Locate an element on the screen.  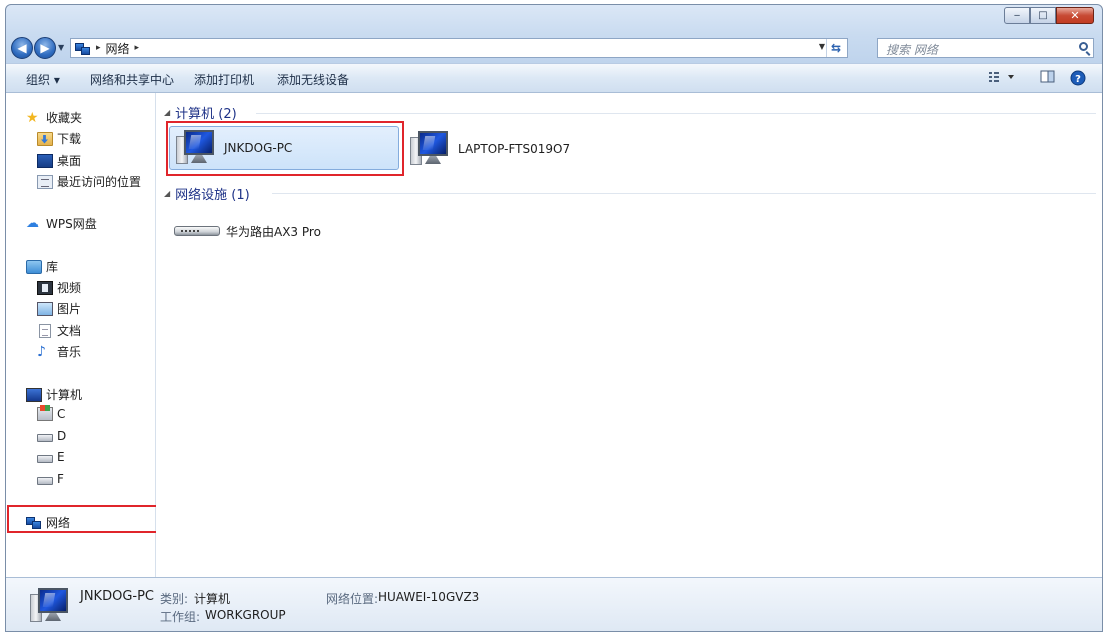
help-button: ? is located at coordinates (1078, 79).